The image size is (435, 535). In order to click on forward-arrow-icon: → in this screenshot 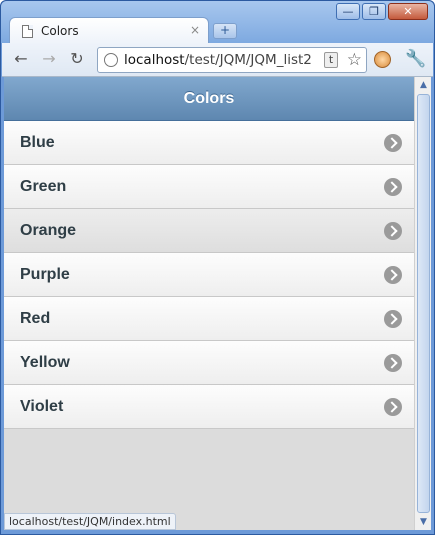, I will do `click(49, 59)`.